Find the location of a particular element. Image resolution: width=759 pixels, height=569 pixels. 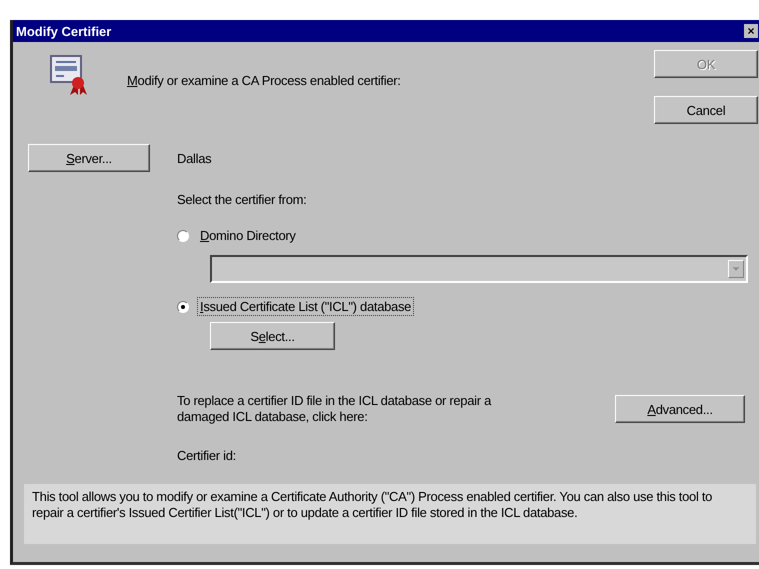

radio-label: Issued Certificate List ("ICL") database is located at coordinates (305, 306).